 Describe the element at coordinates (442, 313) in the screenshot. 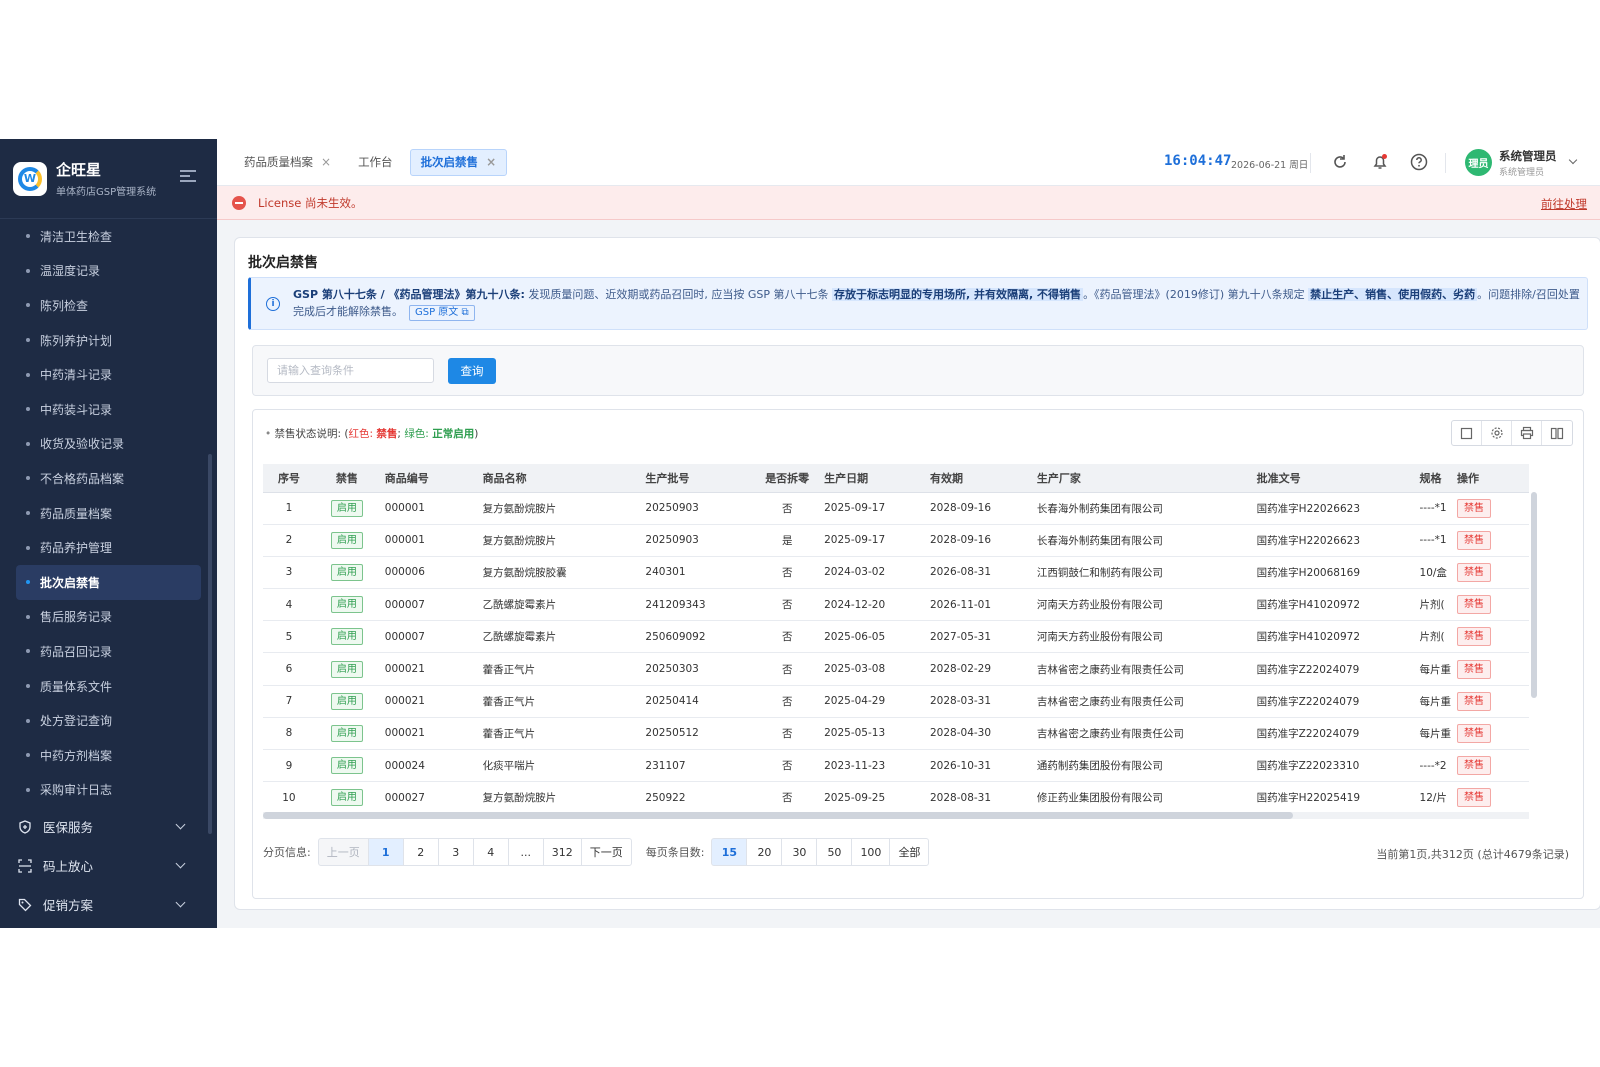

I see `gsp-original-link: GSP 原文 ⧉` at that location.